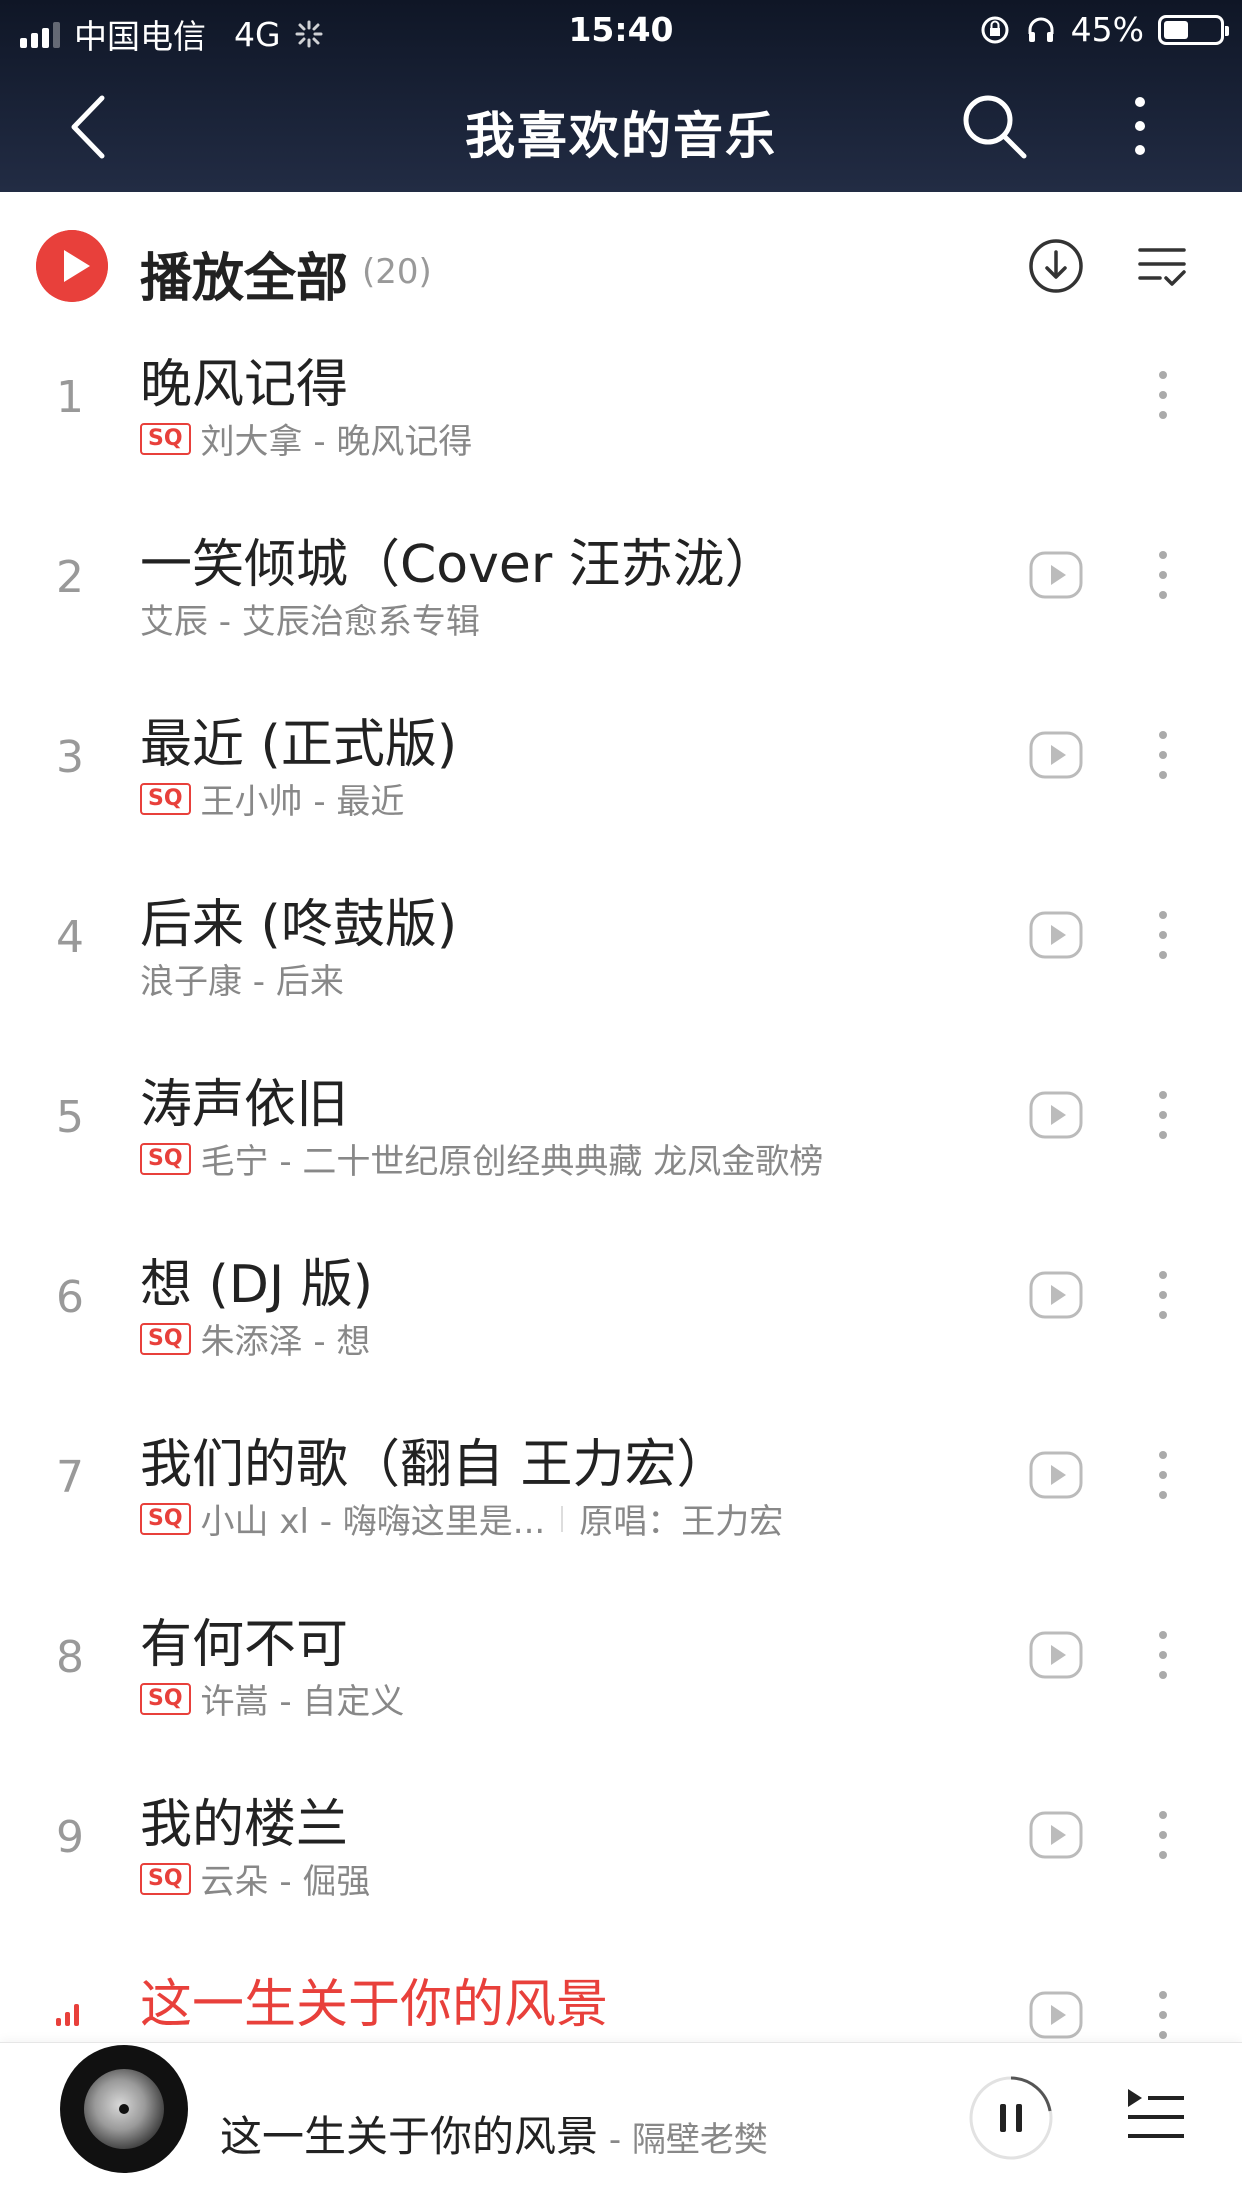  Describe the element at coordinates (310, 622) in the screenshot. I see `song-artist-album: 艾辰 - 艾辰治愈系专辑` at that location.